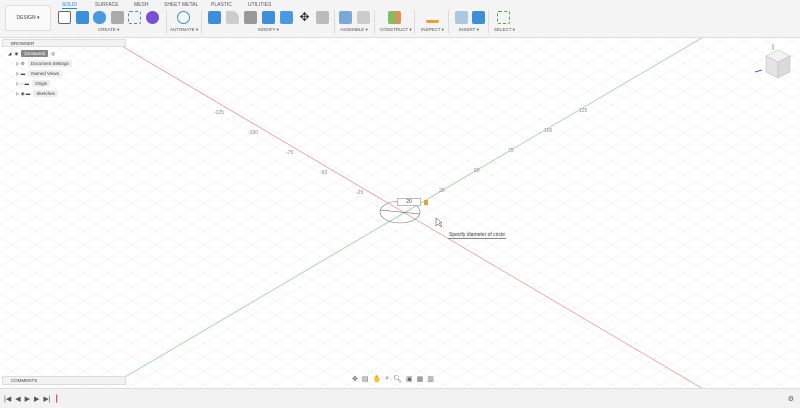 The height and width of the screenshot is (408, 800). I want to click on chamfer-icon, so click(250, 17).